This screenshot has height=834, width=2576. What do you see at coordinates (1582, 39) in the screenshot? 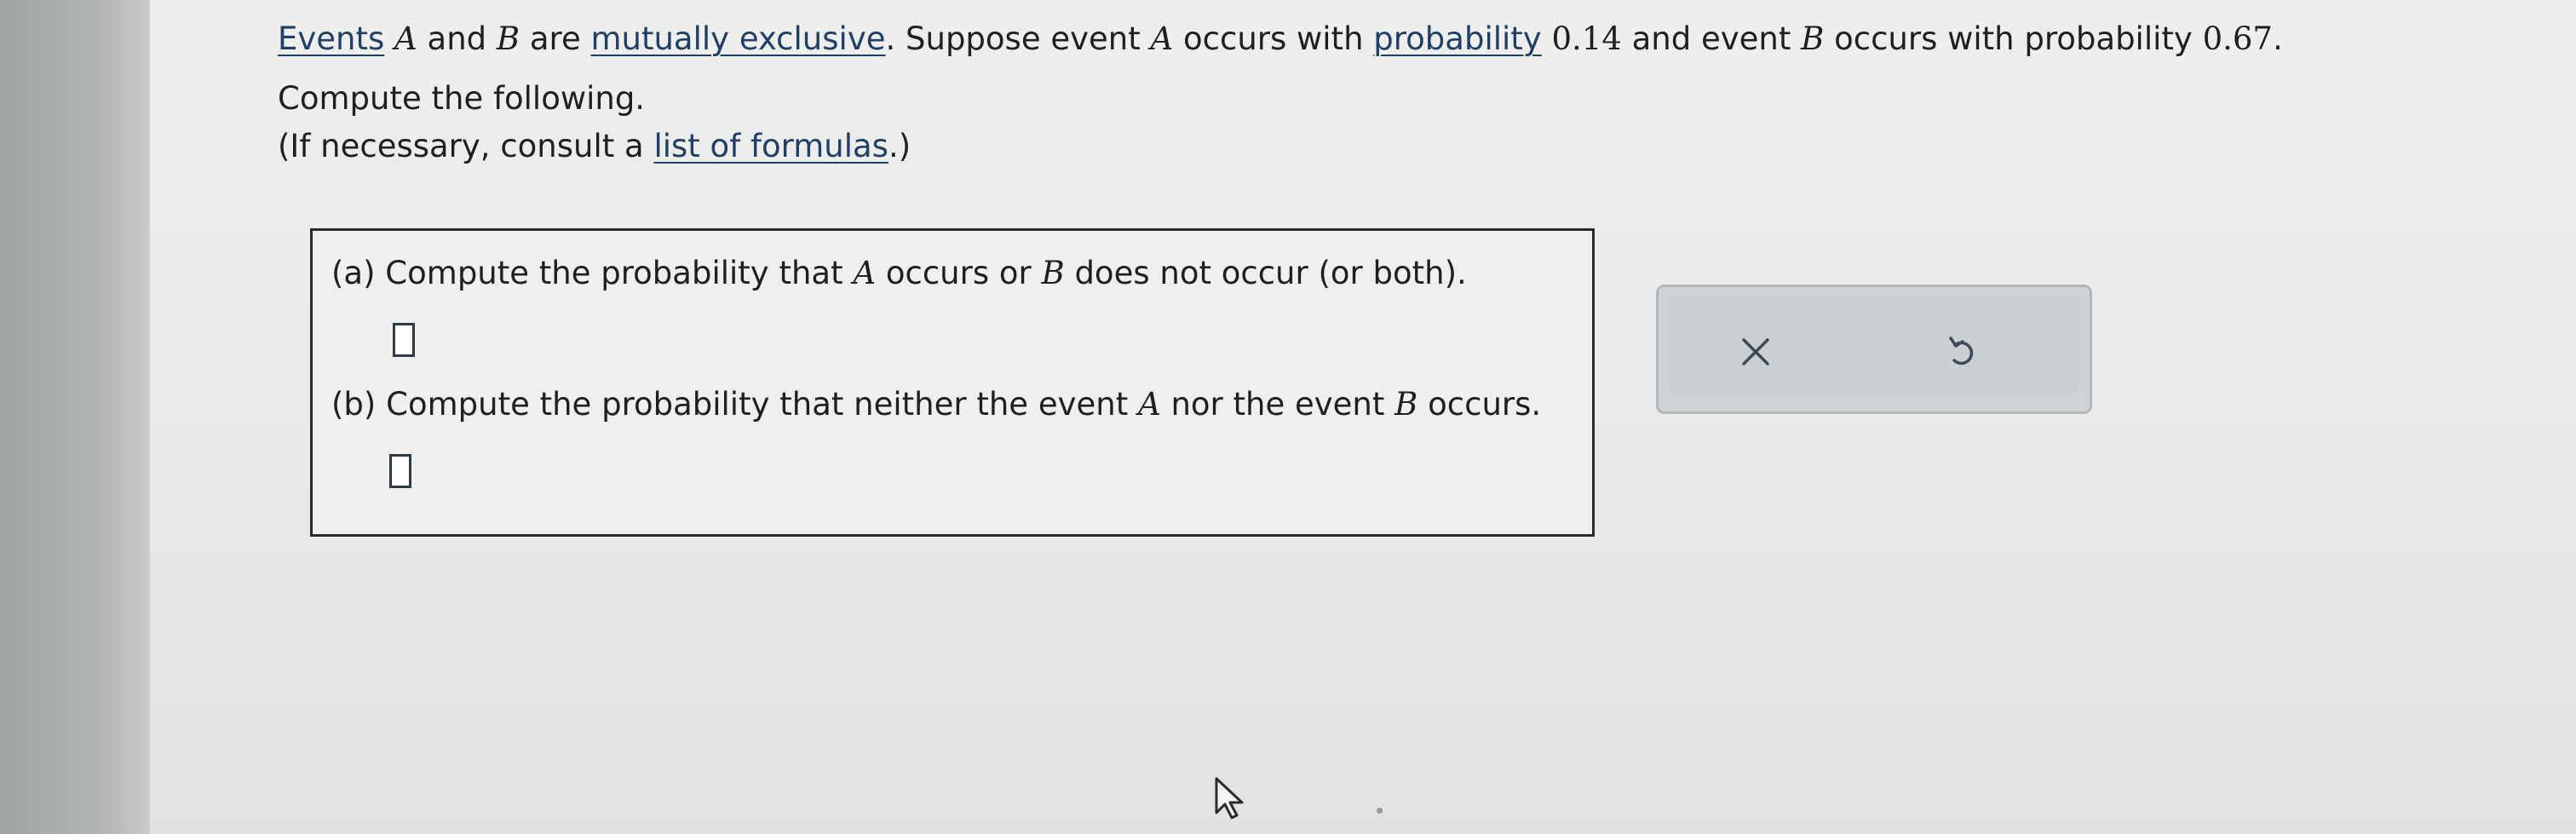
I see `prob-a-value: 0.14` at bounding box center [1582, 39].